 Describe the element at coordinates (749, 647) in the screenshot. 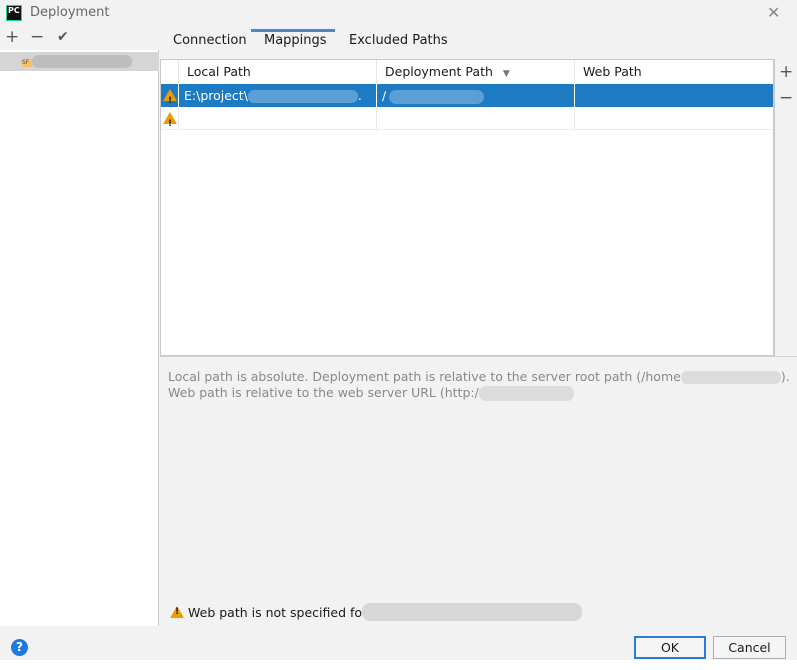

I see `cancel-button: Cancel` at that location.